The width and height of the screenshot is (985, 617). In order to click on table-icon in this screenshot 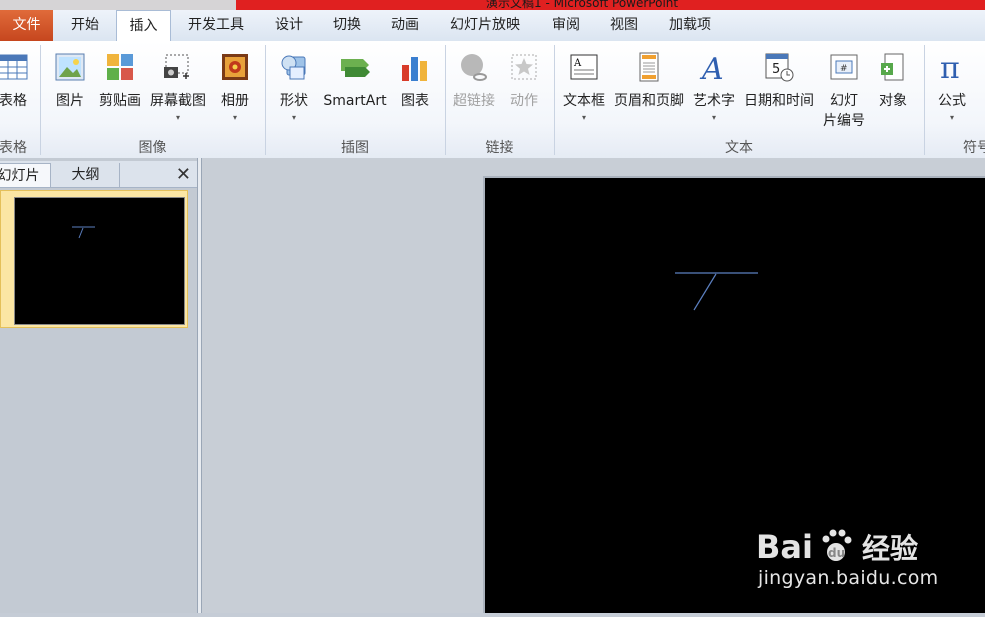, I will do `click(14, 67)`.